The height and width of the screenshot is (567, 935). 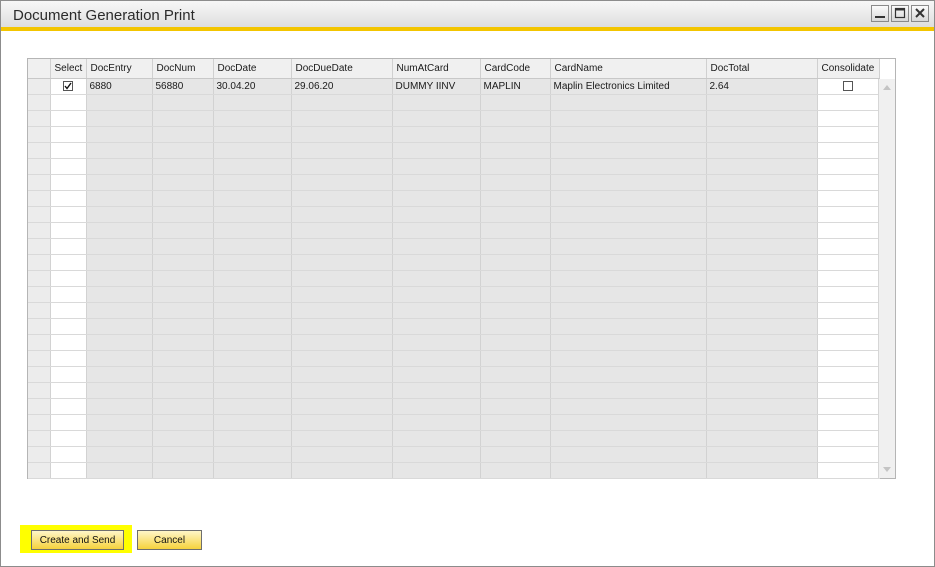 I want to click on title-bar: Document Generation Print, so click(x=467, y=16).